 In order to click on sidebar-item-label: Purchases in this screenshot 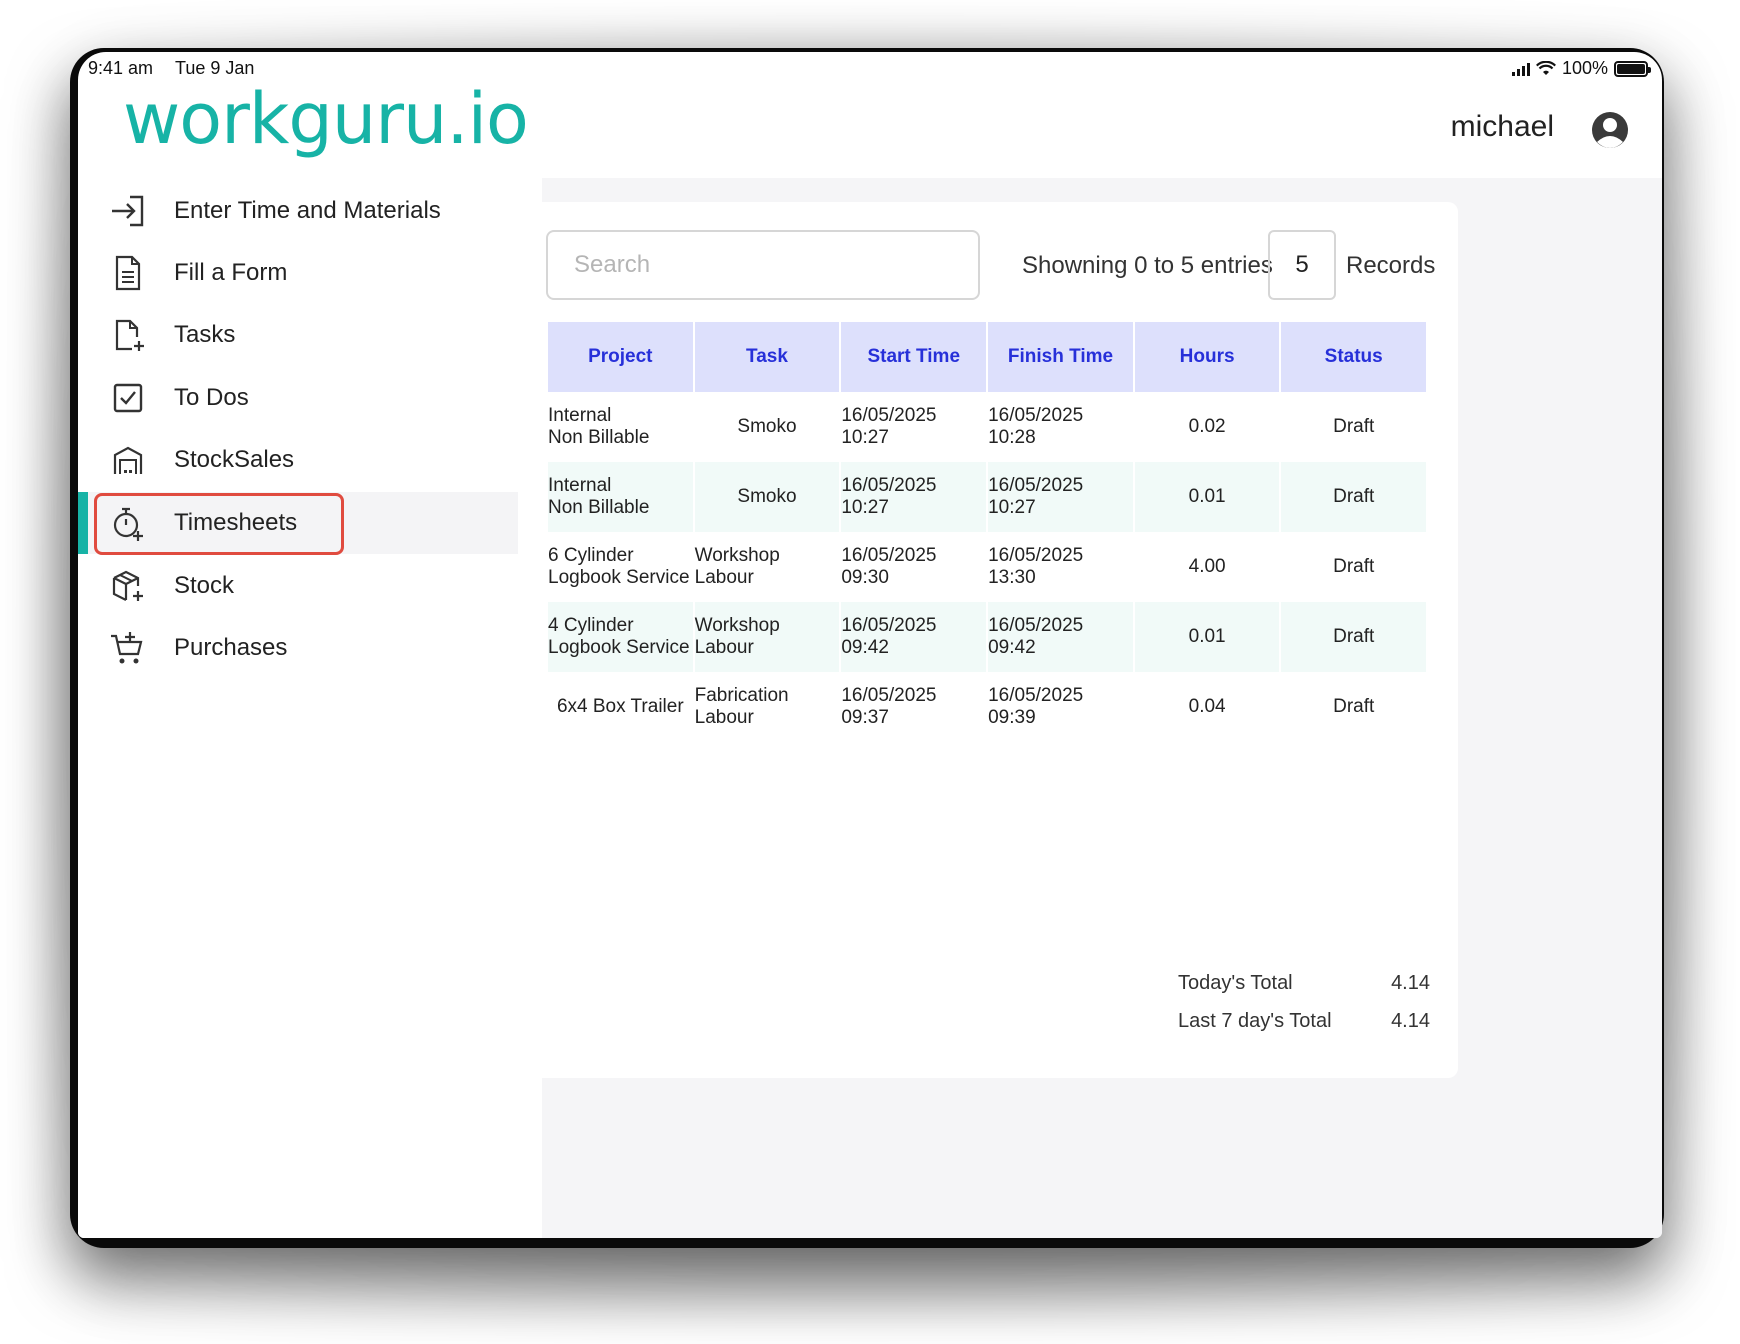, I will do `click(231, 647)`.